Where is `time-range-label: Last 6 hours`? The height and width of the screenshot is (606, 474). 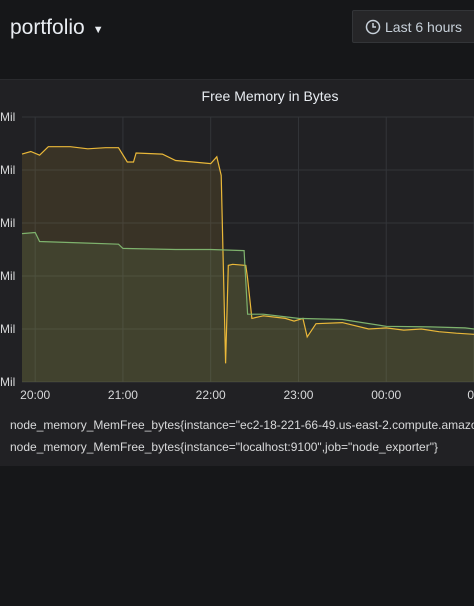
time-range-label: Last 6 hours is located at coordinates (424, 26).